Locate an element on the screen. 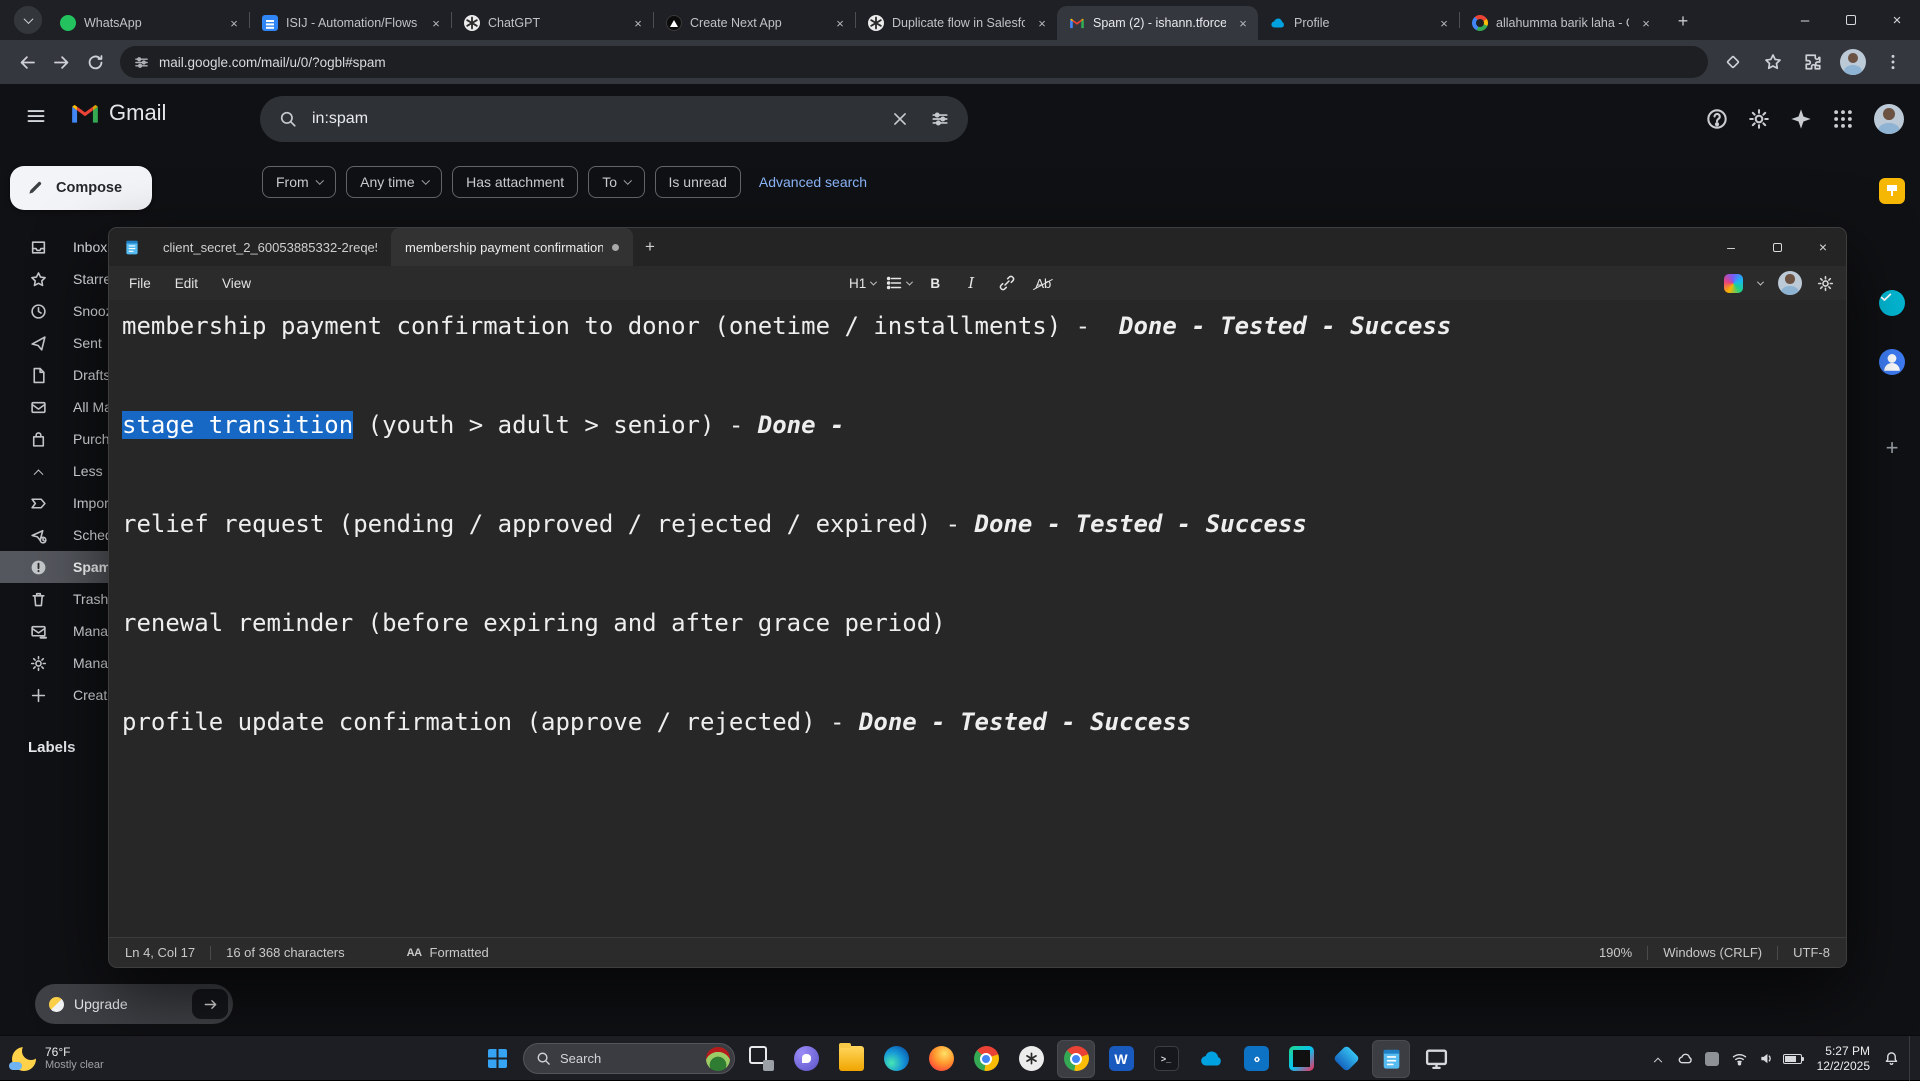 The height and width of the screenshot is (1081, 1920). firefox-taskbar-button is located at coordinates (941, 1059).